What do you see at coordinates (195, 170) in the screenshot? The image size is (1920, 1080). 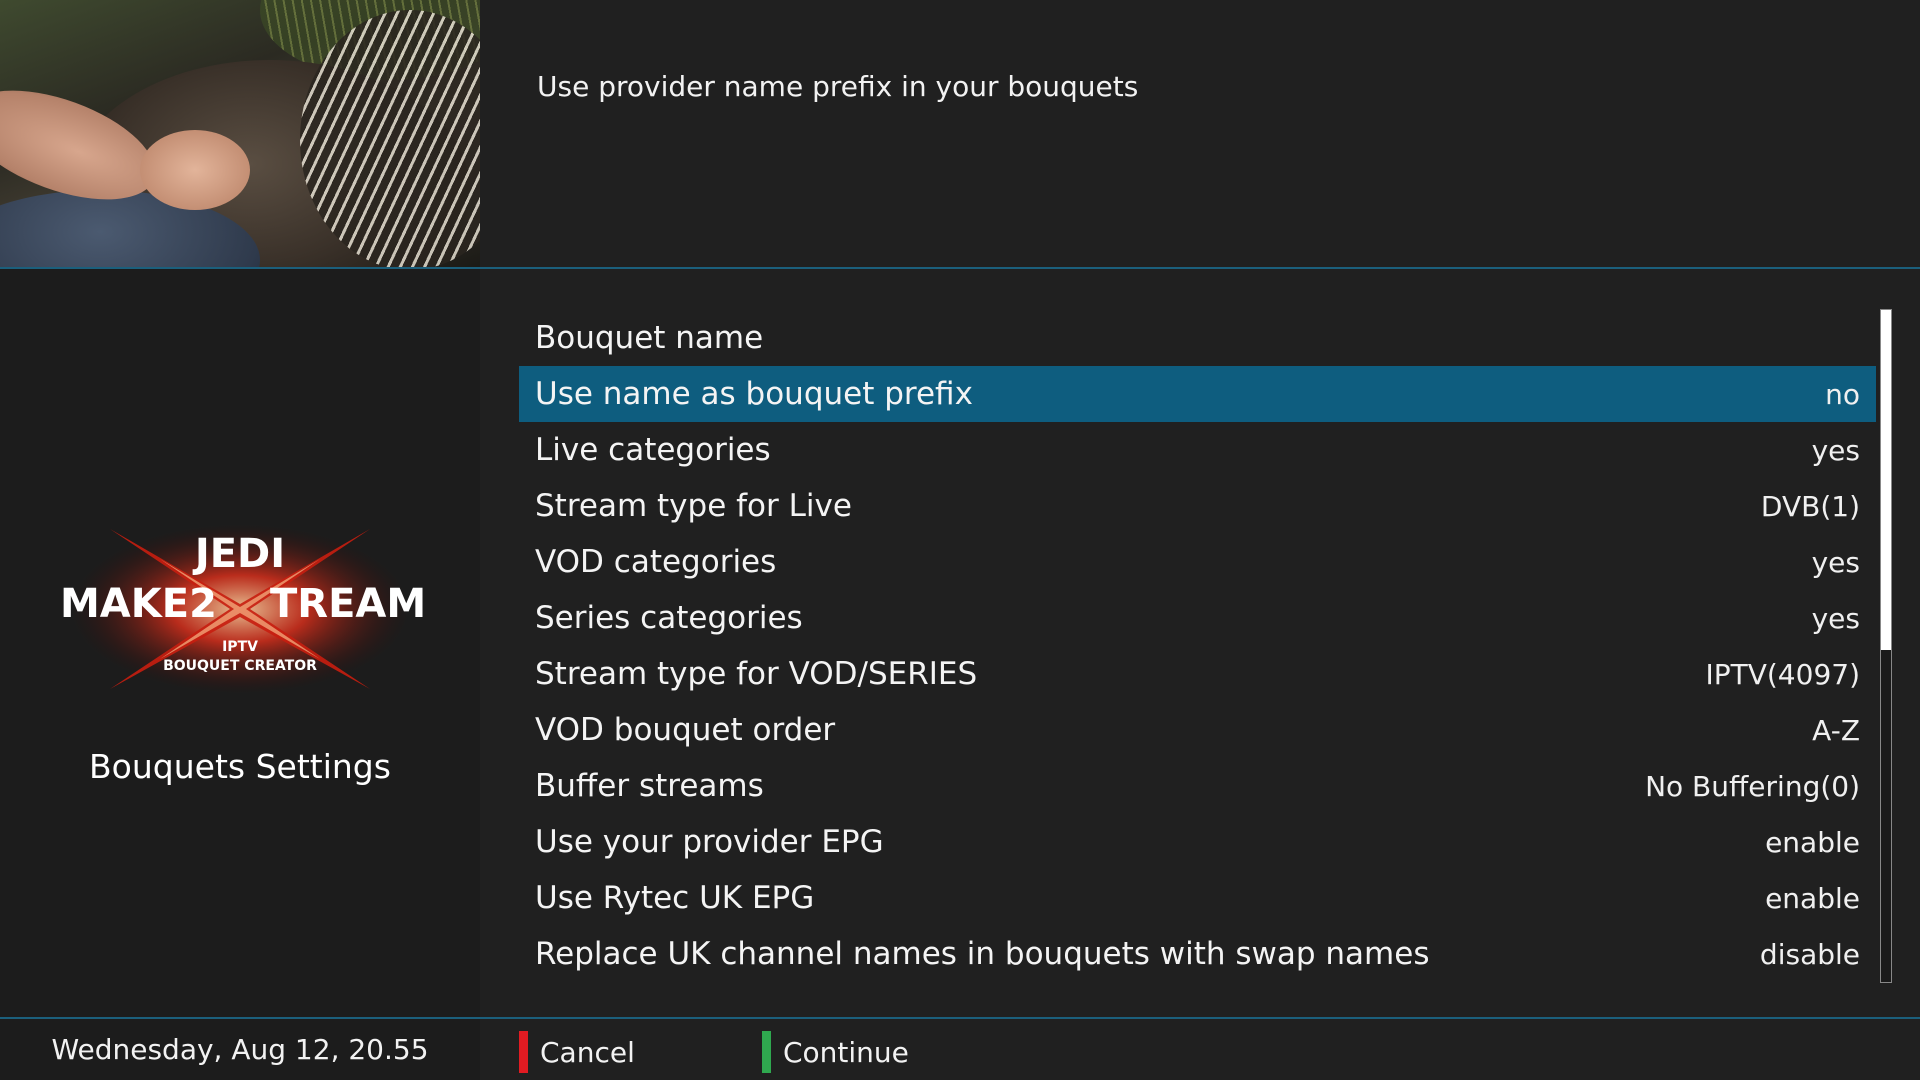 I see `preview-hand` at bounding box center [195, 170].